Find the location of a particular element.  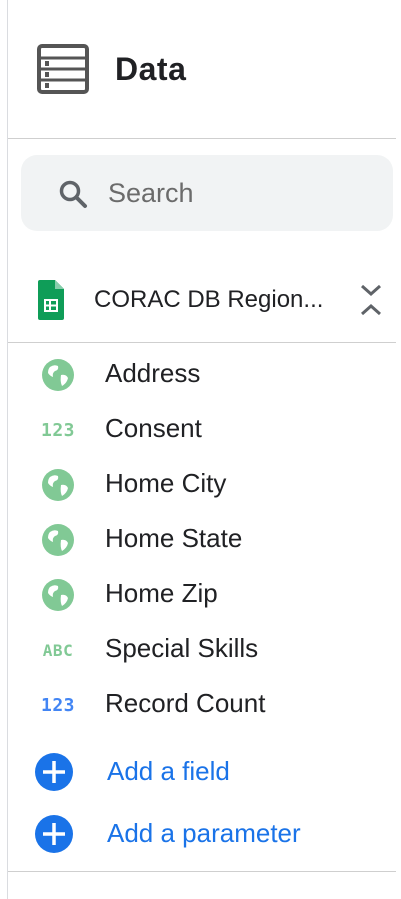

field-label: Address is located at coordinates (153, 373).